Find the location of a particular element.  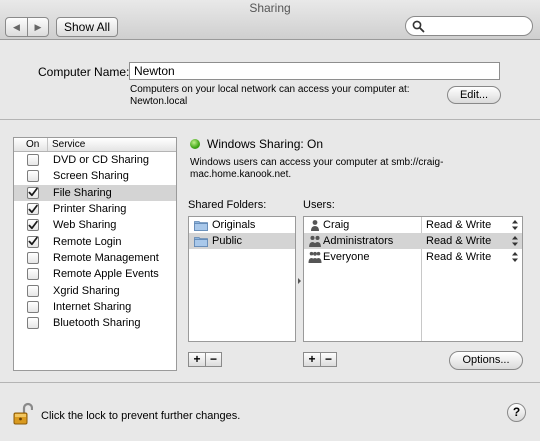

service-row: File Sharing is located at coordinates (95, 192).